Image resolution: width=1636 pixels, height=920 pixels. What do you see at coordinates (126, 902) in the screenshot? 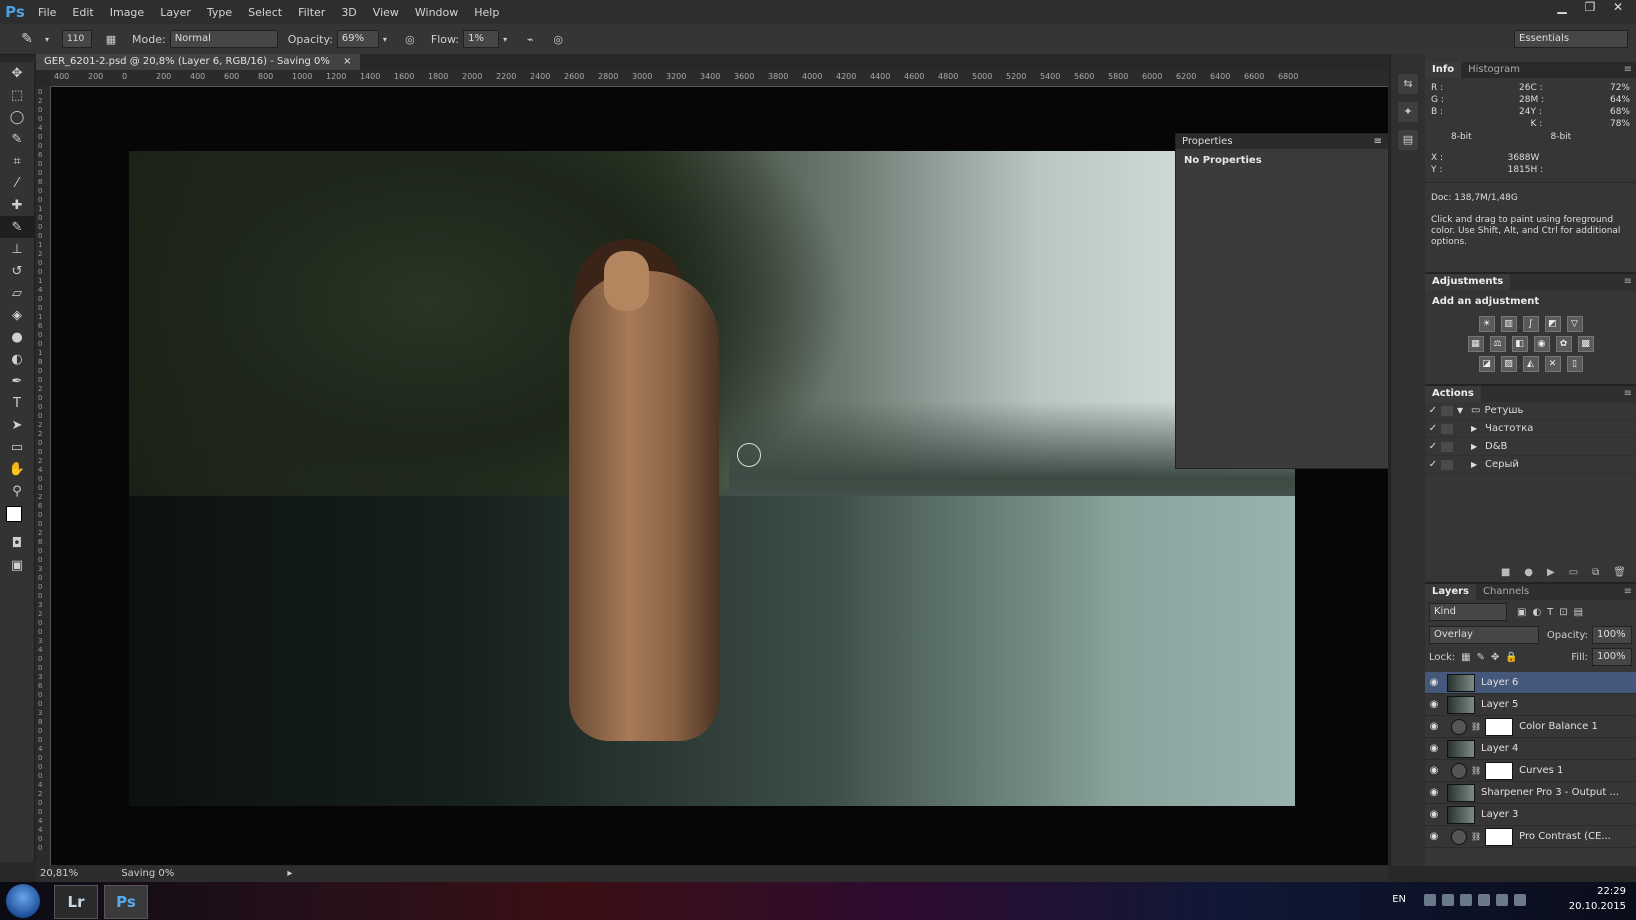
I see `photoshop-taskbar-button: Ps` at bounding box center [126, 902].